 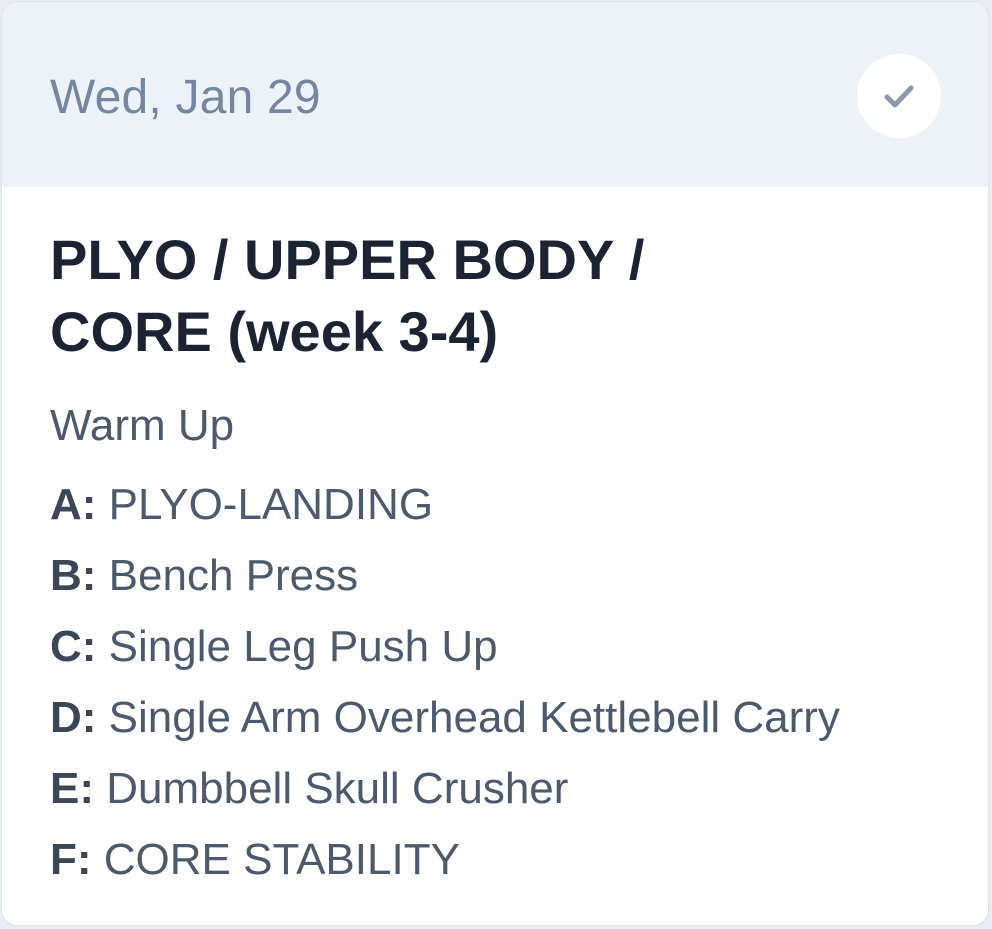 I want to click on check-icon, so click(x=899, y=96).